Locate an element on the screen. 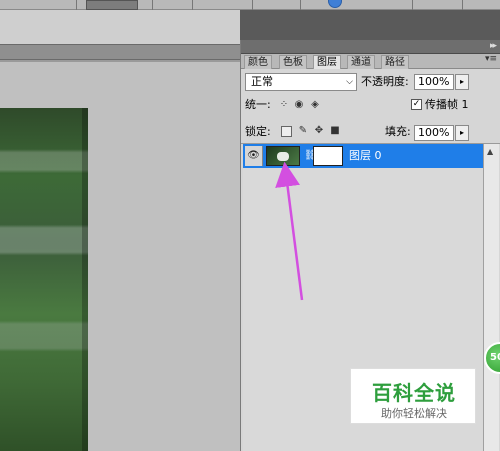 The width and height of the screenshot is (500, 451). opacity-label: 不透明度: is located at coordinates (385, 81).